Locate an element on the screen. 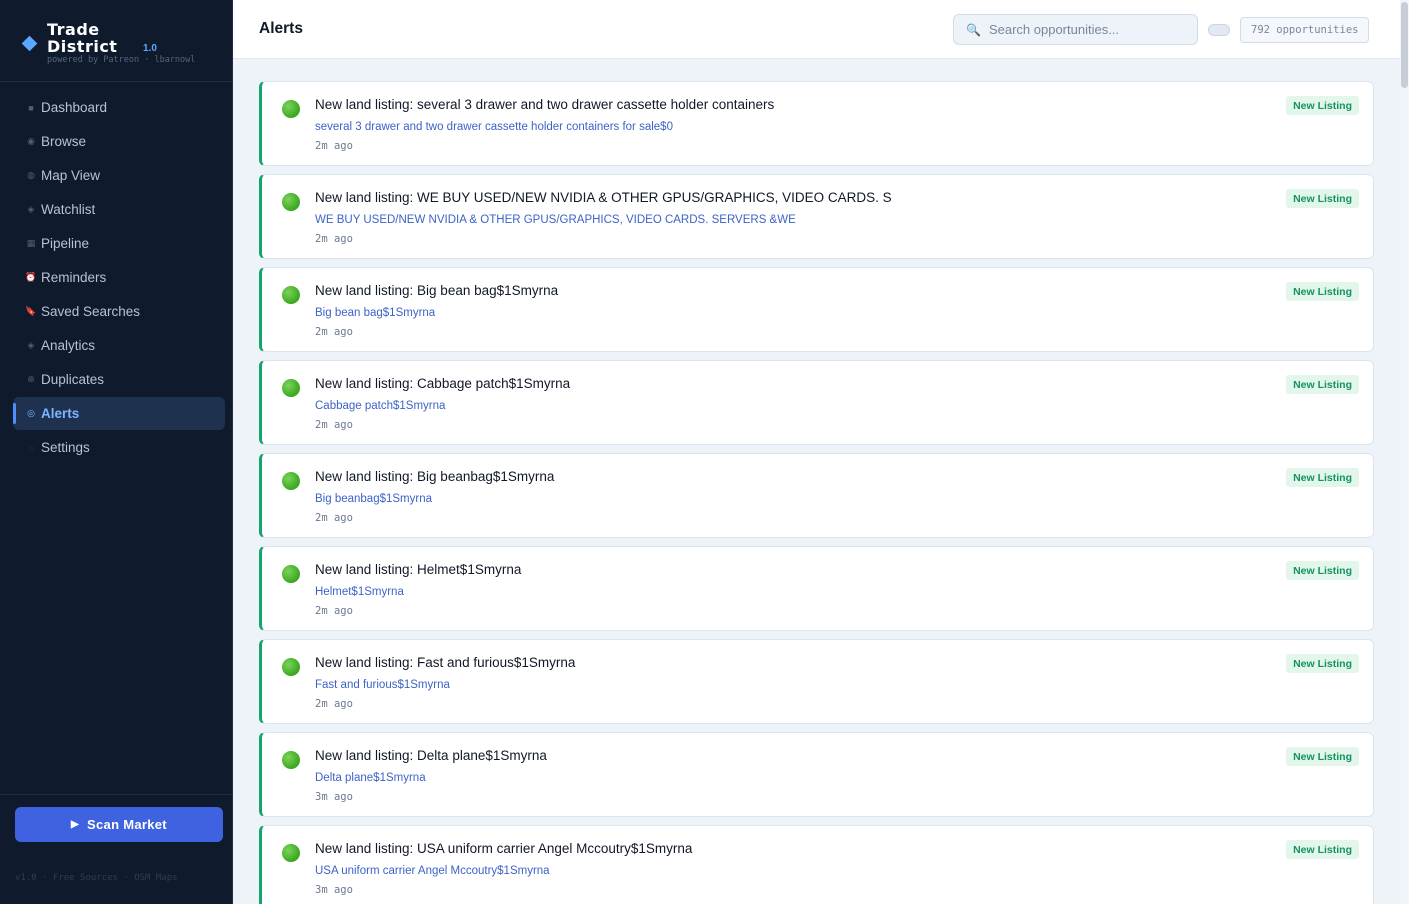 The image size is (1409, 904). sidebar-footer: v1.0 · Free Sources · OSM Maps is located at coordinates (96, 878).